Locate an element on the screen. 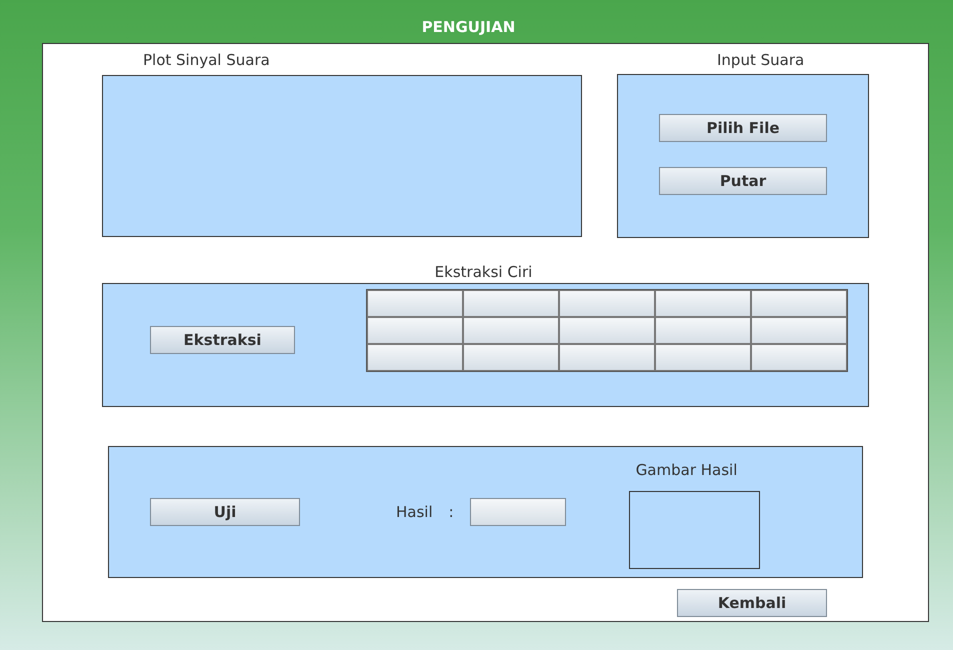  input-button: Pilih File is located at coordinates (743, 128).